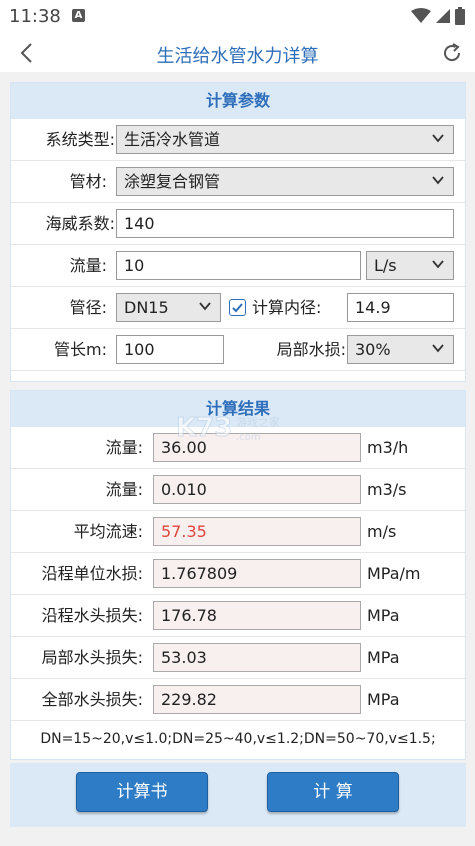 The height and width of the screenshot is (846, 475). Describe the element at coordinates (287, 307) in the screenshot. I see `inner-diameter-label: 计算内径:` at that location.